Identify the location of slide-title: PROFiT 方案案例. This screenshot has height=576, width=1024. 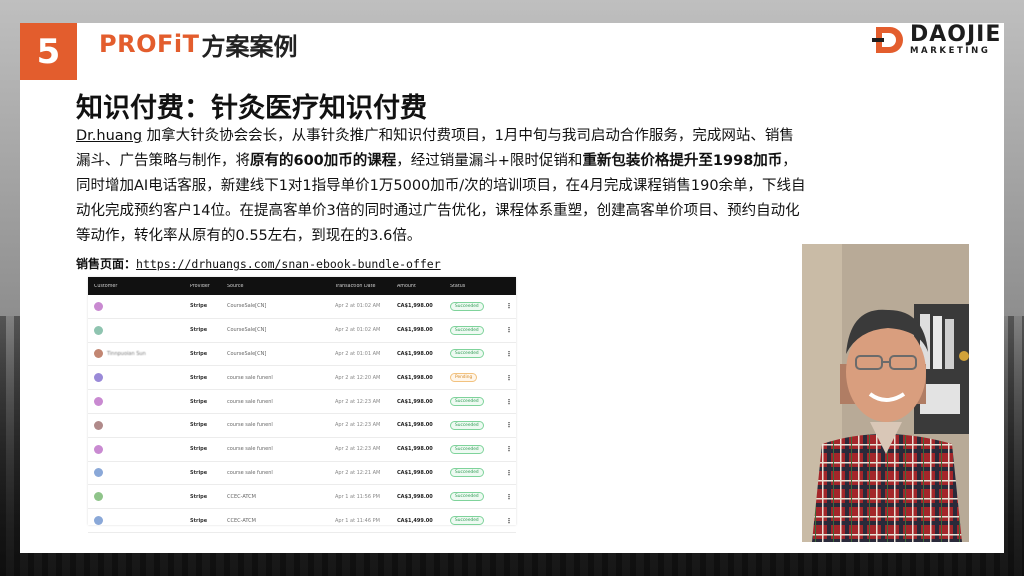
(198, 44).